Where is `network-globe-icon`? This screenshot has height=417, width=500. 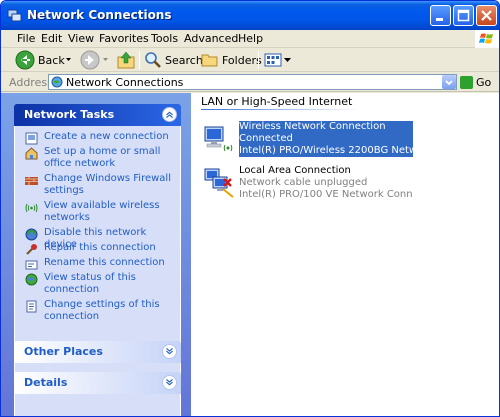 network-globe-icon is located at coordinates (57, 82).